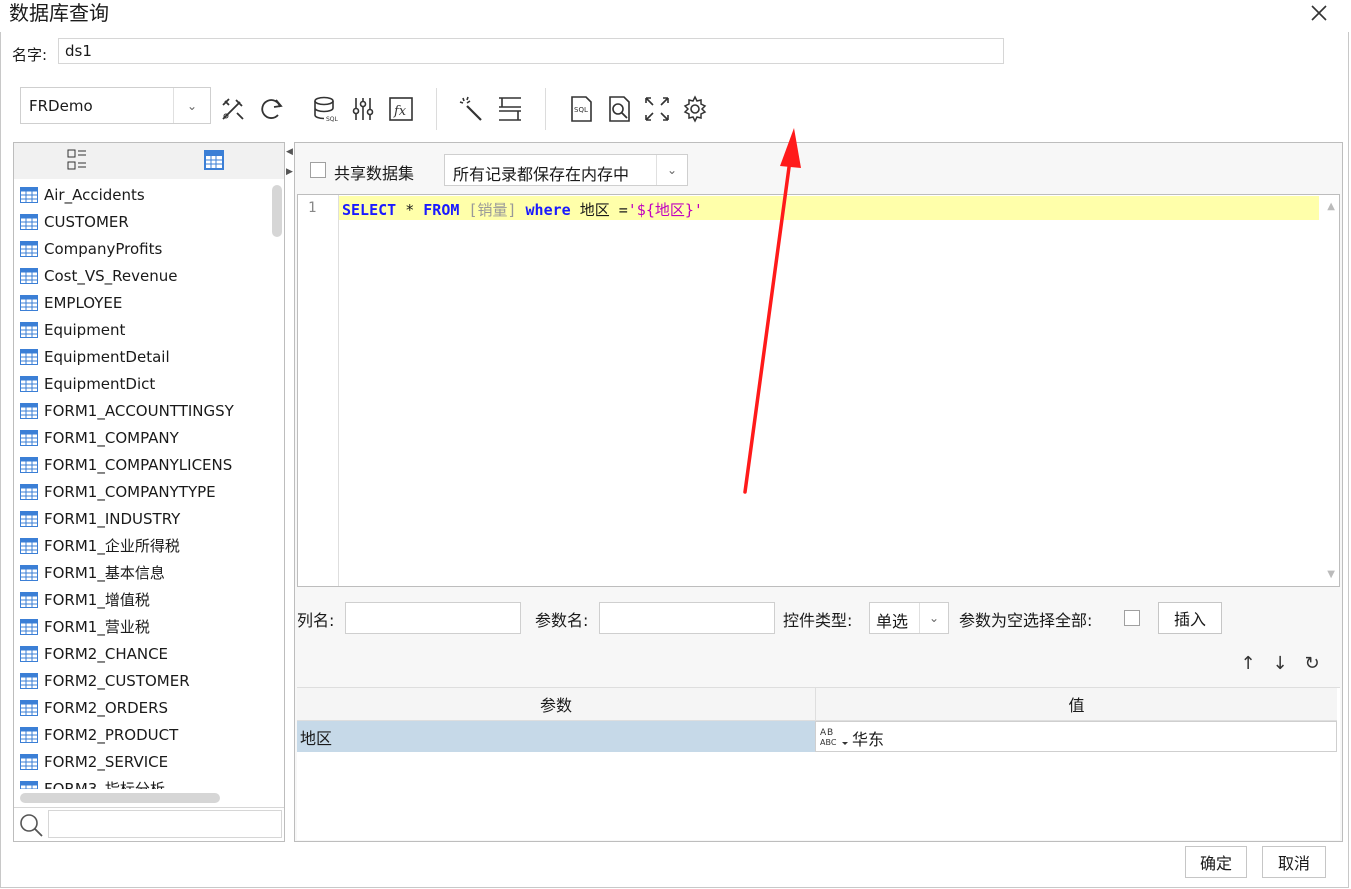 This screenshot has height=889, width=1351. I want to click on sql-condition: 地区 =, so click(599, 210).